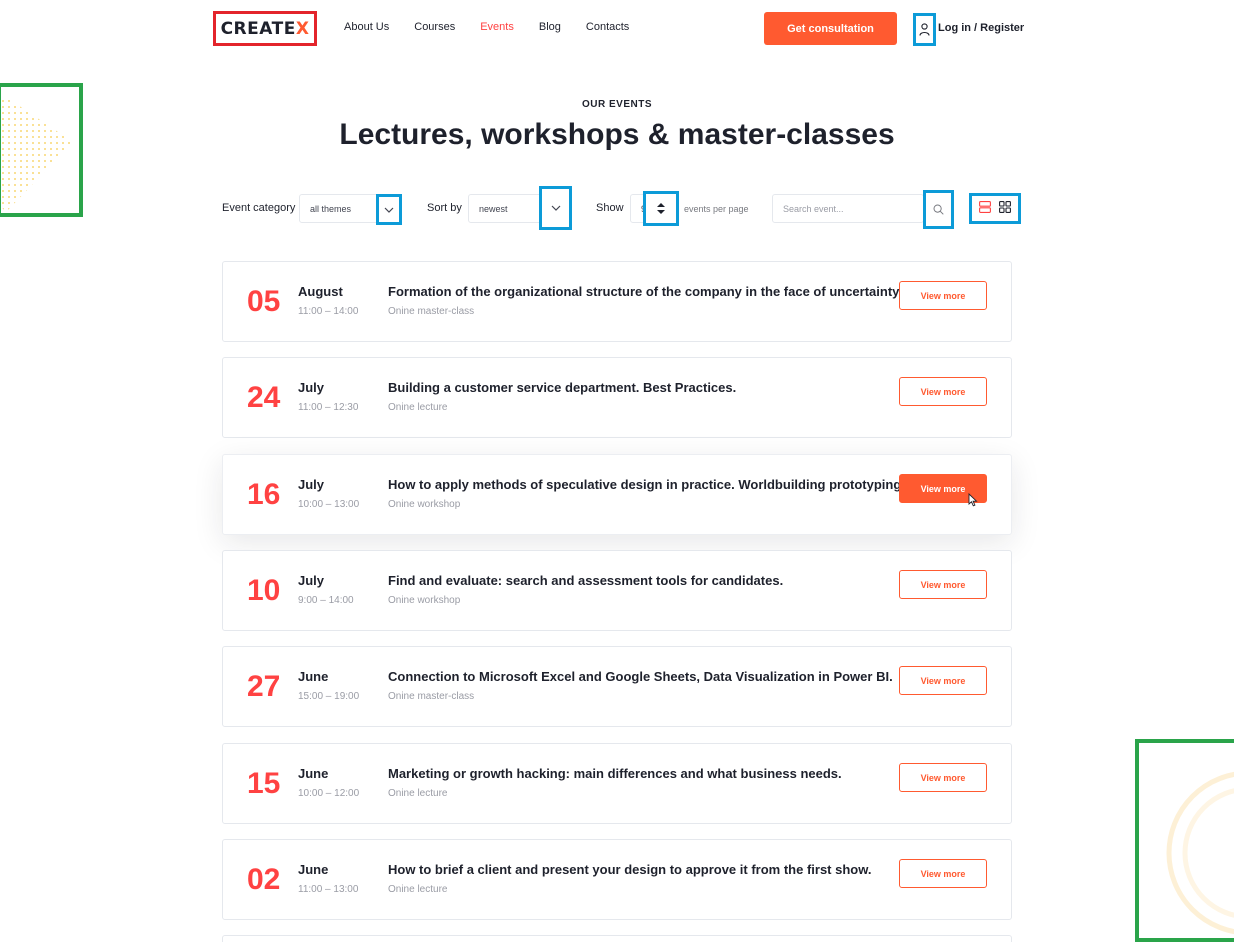 This screenshot has height=942, width=1234. What do you see at coordinates (610, 208) in the screenshot?
I see `show-label: Show` at bounding box center [610, 208].